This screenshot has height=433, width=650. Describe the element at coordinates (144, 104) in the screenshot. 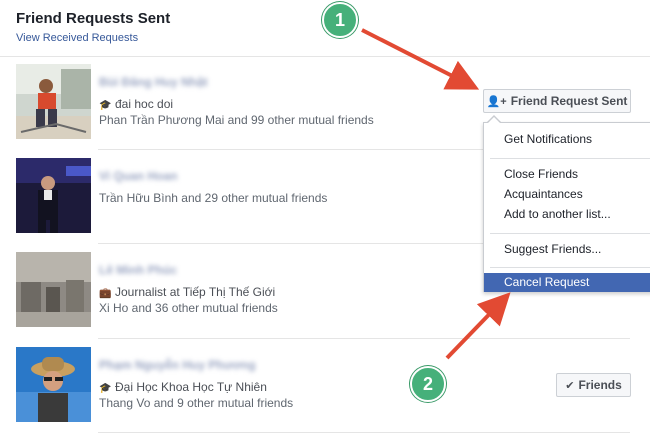

I see `friend-meta-text: đai hoc doi` at that location.